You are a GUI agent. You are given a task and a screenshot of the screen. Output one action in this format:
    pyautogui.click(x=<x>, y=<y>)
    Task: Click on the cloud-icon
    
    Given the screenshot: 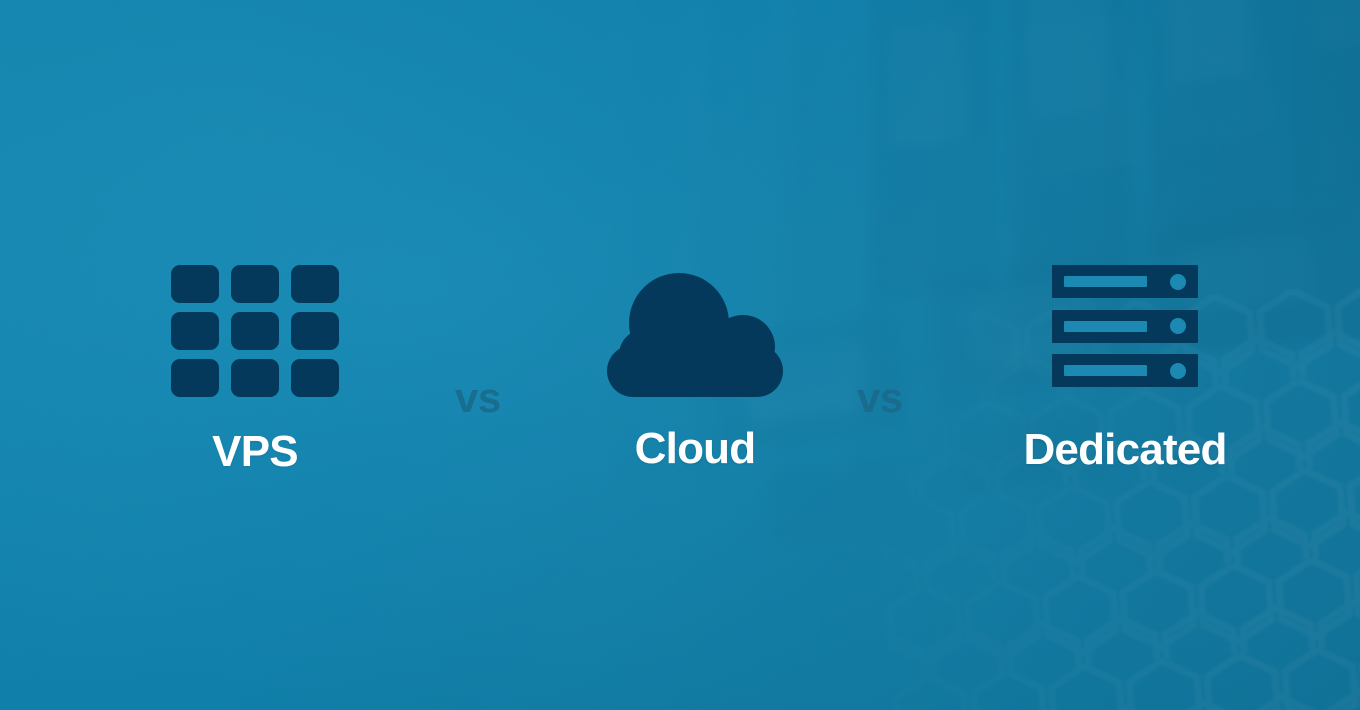 What is the action you would take?
    pyautogui.click(x=695, y=331)
    